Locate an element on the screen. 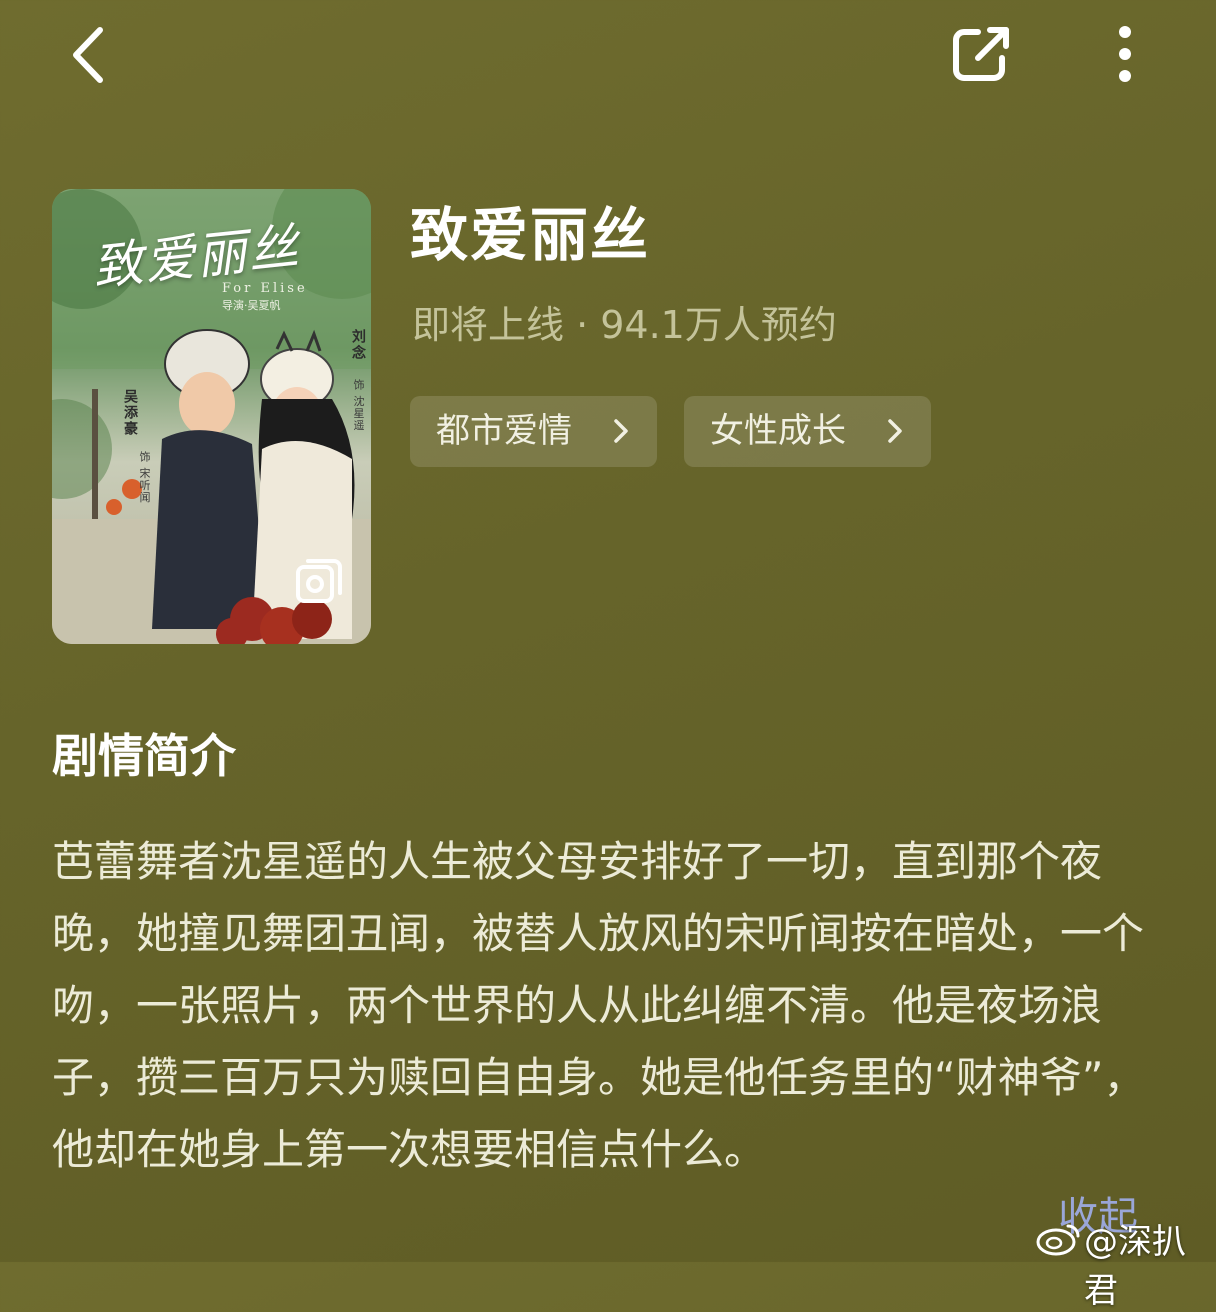 The height and width of the screenshot is (1312, 1216). poster-actor-right: 刘念 is located at coordinates (358, 345).